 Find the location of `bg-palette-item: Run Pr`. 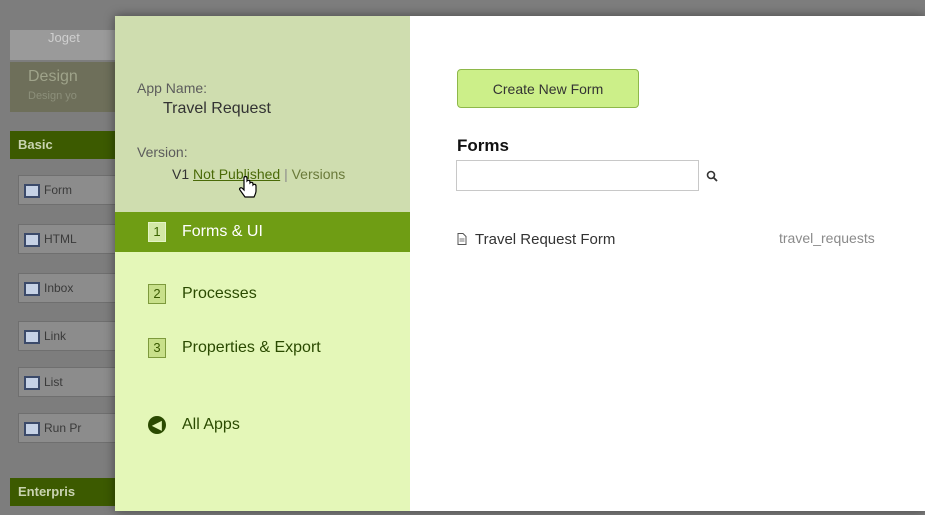

bg-palette-item: Run Pr is located at coordinates (67, 428).